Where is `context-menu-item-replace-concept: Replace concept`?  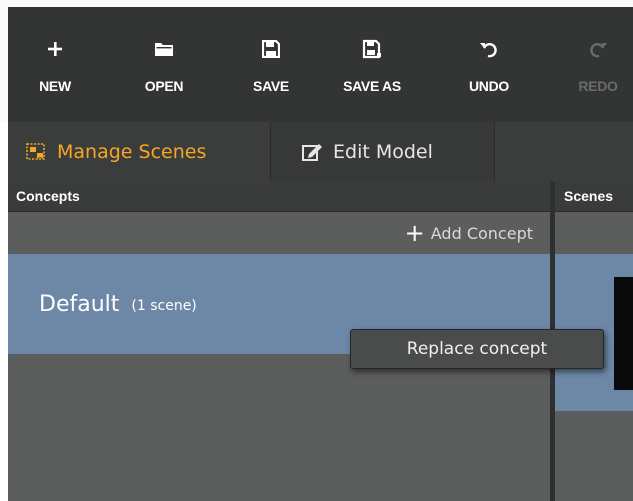 context-menu-item-replace-concept: Replace concept is located at coordinates (477, 349).